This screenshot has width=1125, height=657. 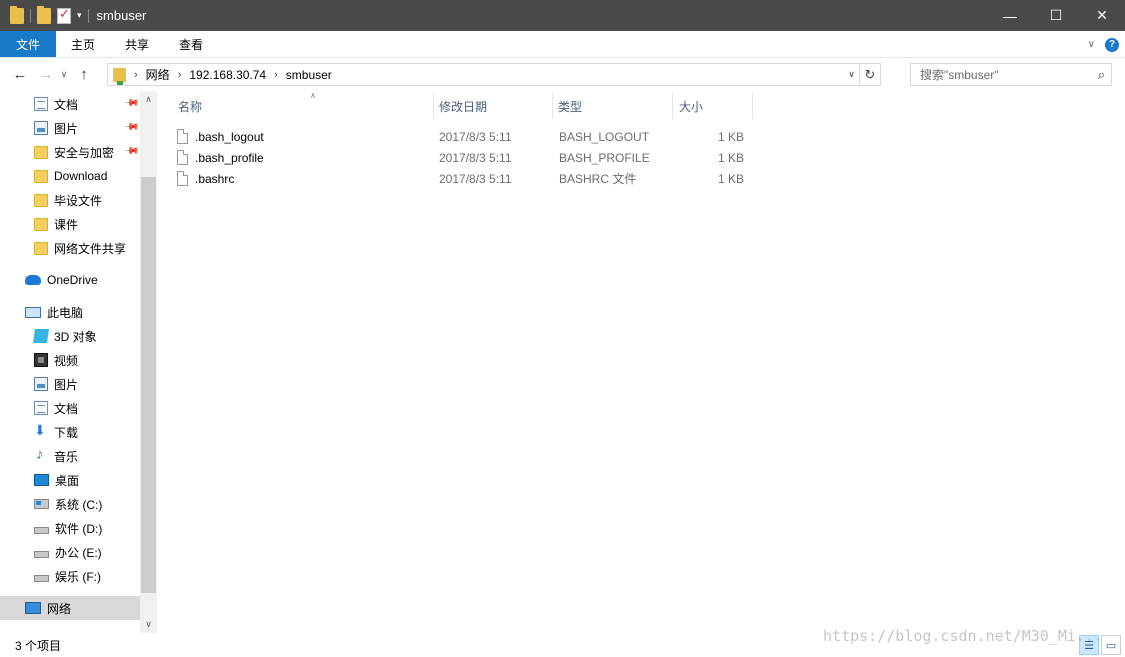 I want to click on help-icon: ?, so click(x=1112, y=44).